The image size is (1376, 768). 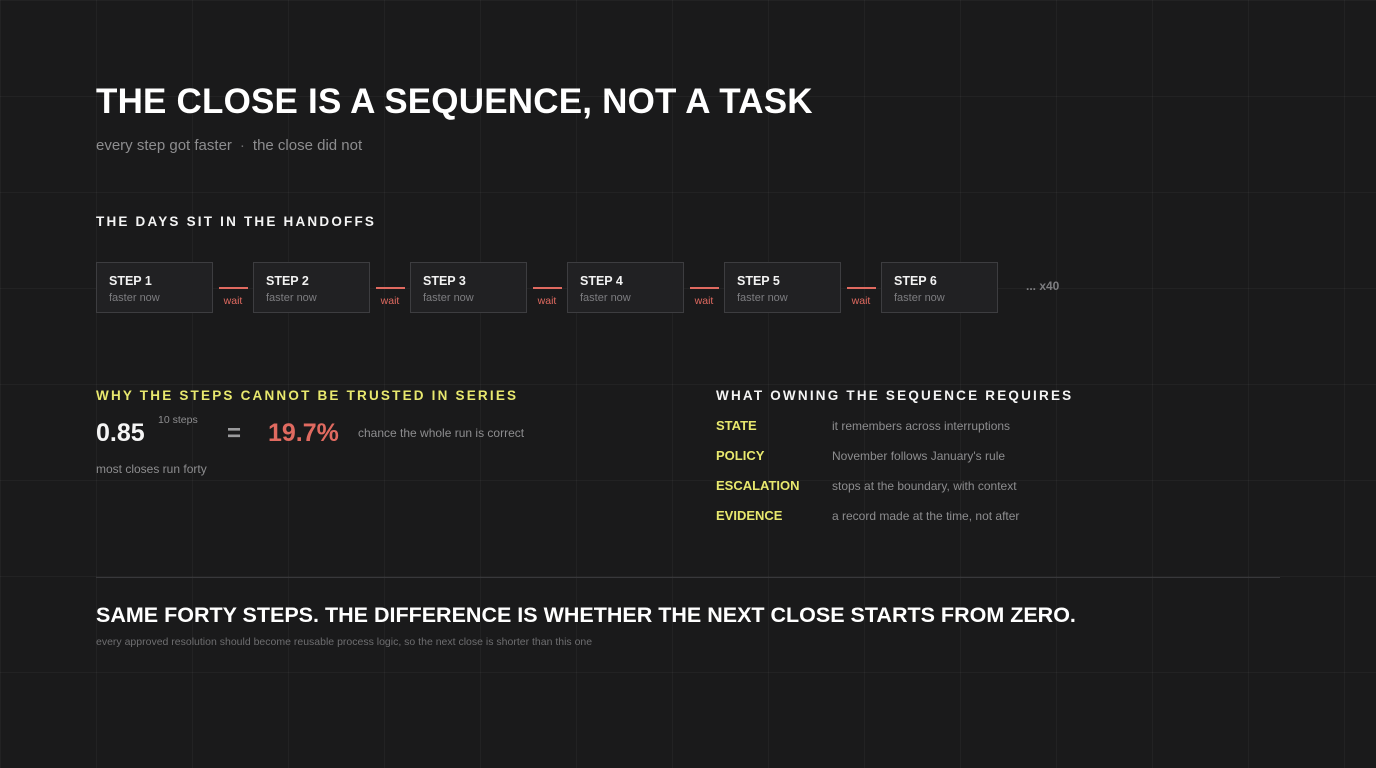 I want to click on step-card: STEP 1 faster now, so click(x=154, y=287).